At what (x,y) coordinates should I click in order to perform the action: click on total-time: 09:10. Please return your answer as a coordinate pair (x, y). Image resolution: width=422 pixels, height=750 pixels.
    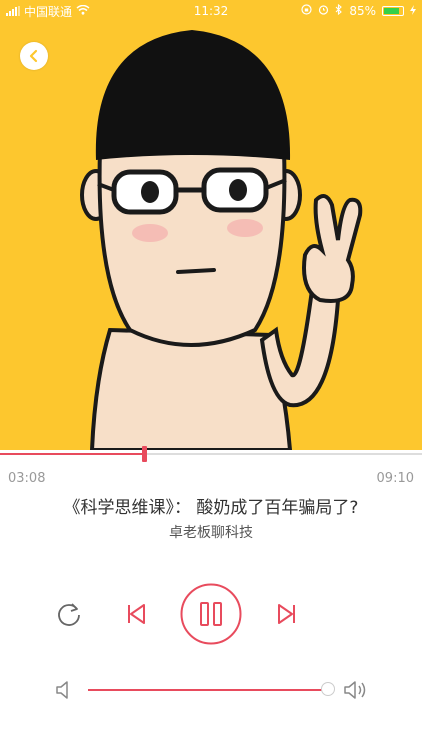
    Looking at the image, I should click on (395, 478).